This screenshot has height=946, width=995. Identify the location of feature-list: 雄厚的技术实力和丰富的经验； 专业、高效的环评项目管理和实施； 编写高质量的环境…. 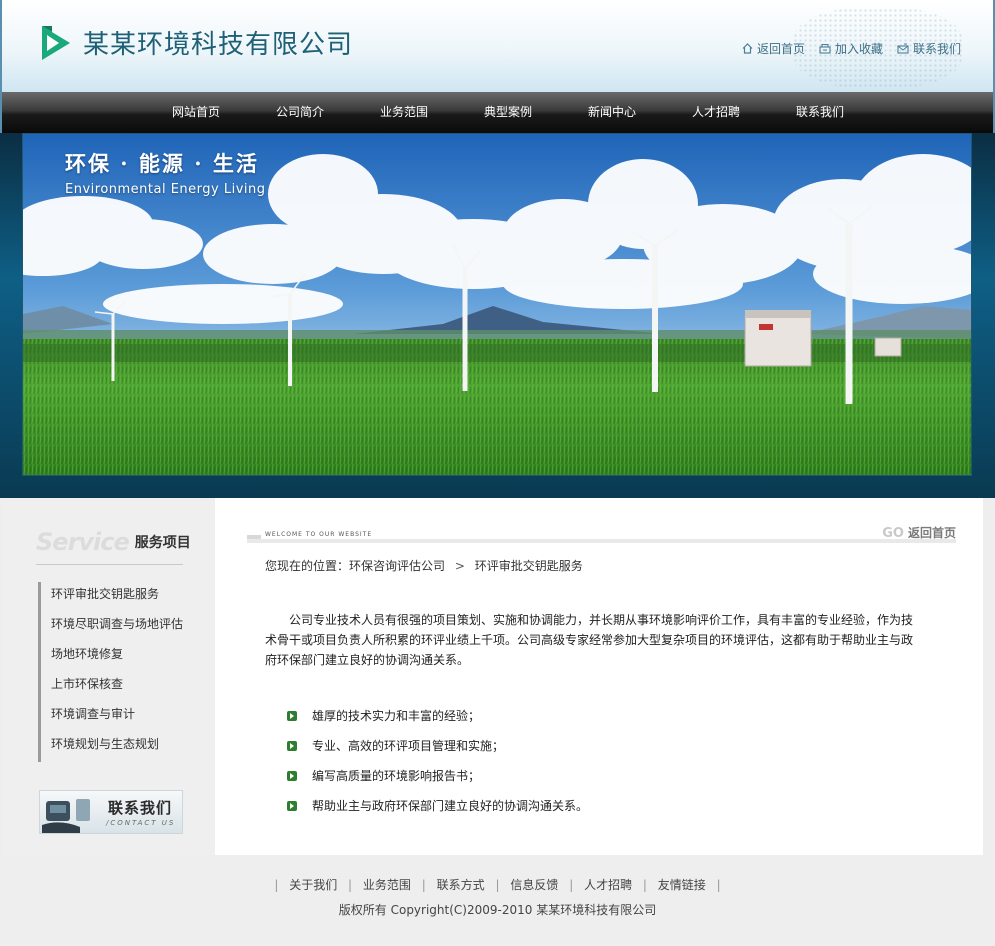
(437, 766).